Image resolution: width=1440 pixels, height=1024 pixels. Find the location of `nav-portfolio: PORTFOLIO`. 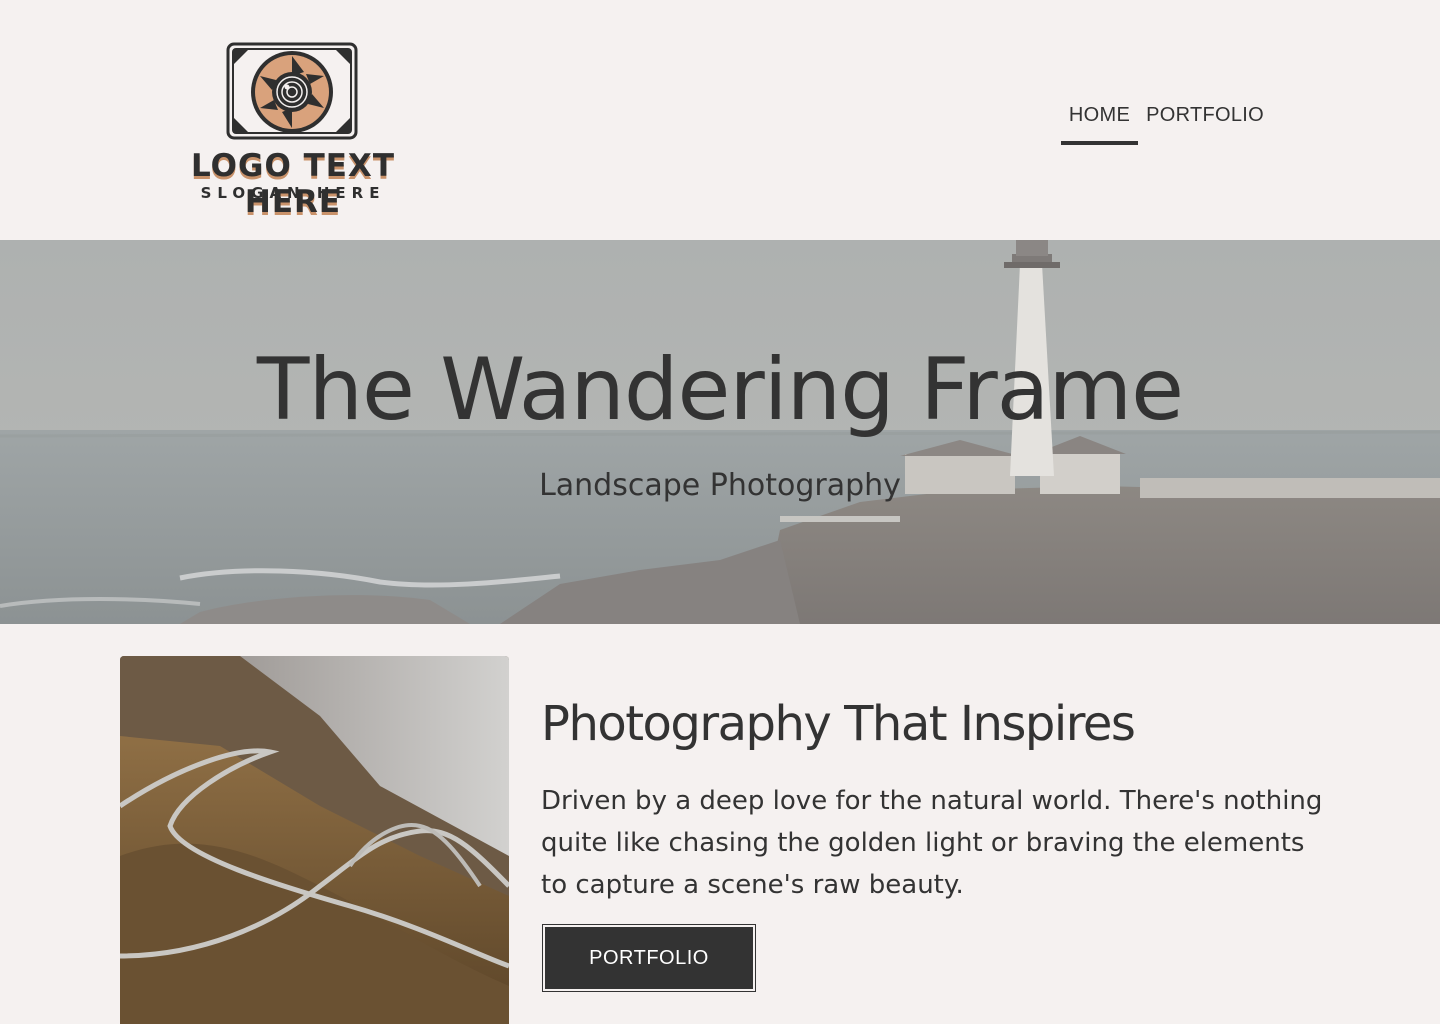

nav-portfolio: PORTFOLIO is located at coordinates (1205, 122).